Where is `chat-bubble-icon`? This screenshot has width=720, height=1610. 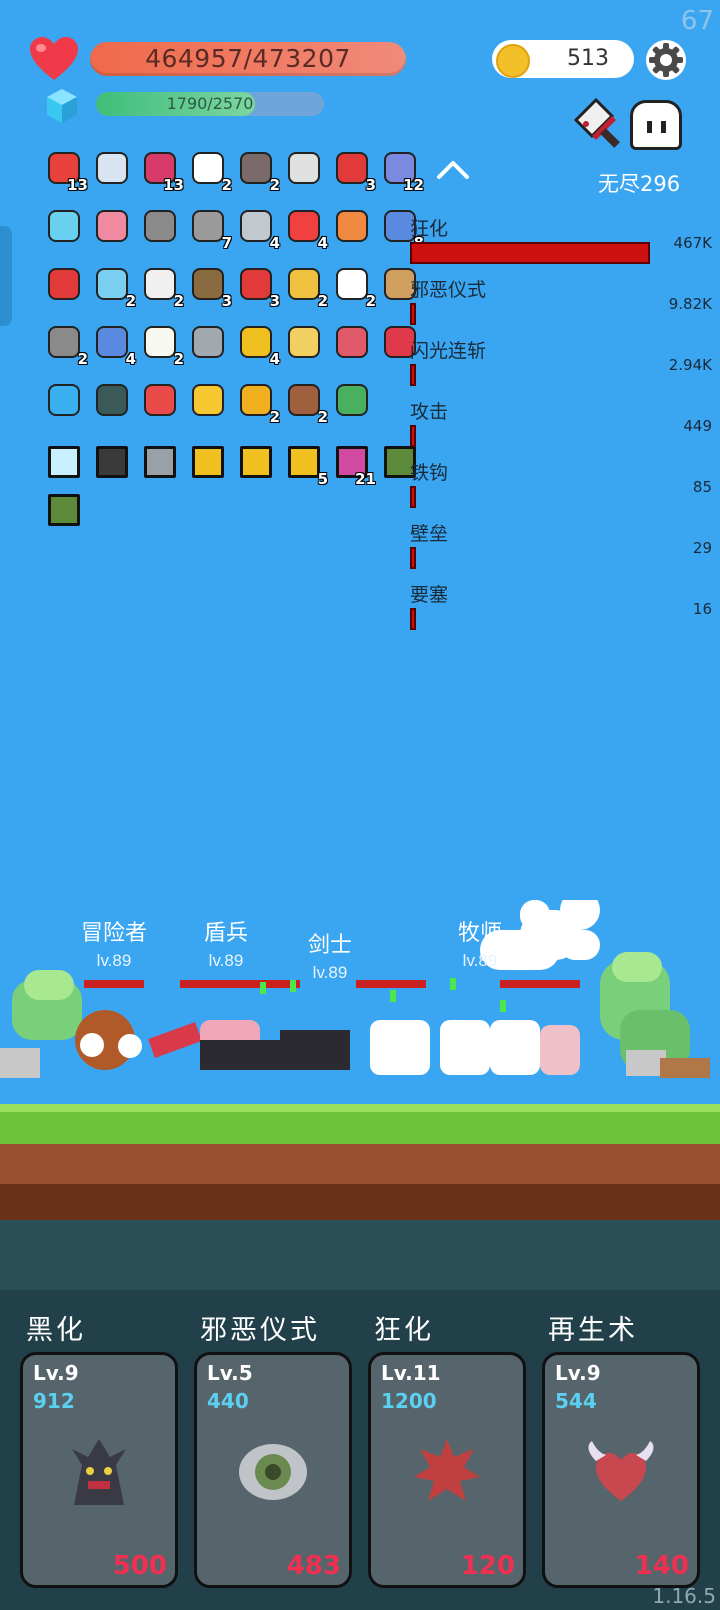
chat-bubble-icon is located at coordinates (352, 284).